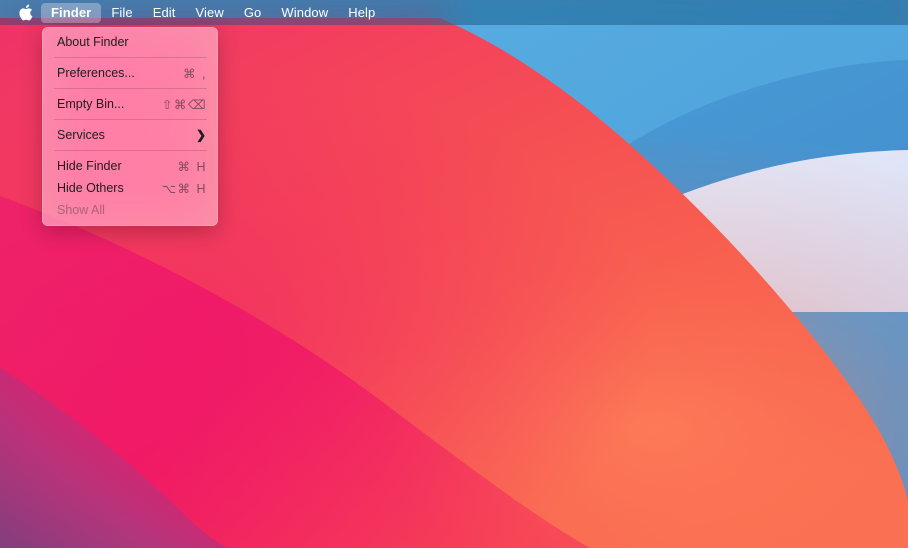  What do you see at coordinates (130, 135) in the screenshot?
I see `menu-item-services: Services ❯` at bounding box center [130, 135].